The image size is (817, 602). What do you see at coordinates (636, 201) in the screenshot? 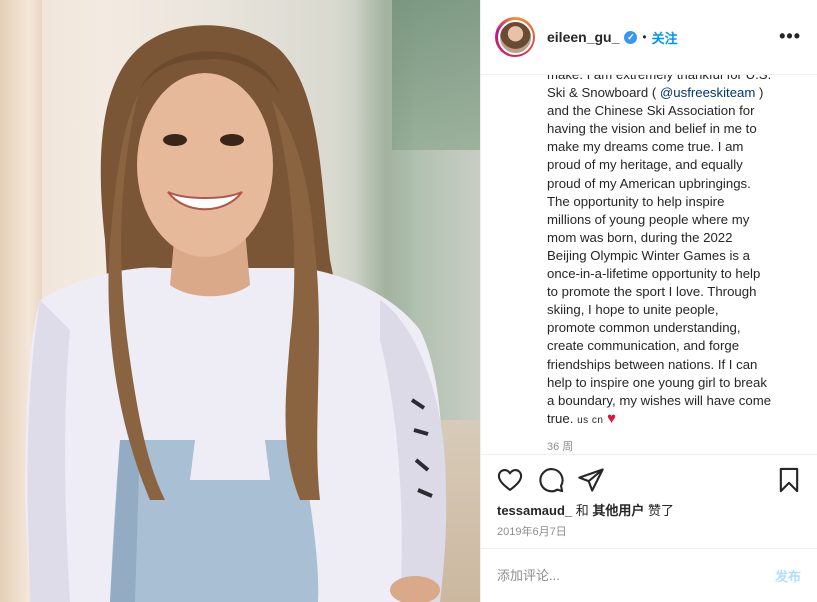
I see `caption-line: The opportunity to help inspire` at bounding box center [636, 201].